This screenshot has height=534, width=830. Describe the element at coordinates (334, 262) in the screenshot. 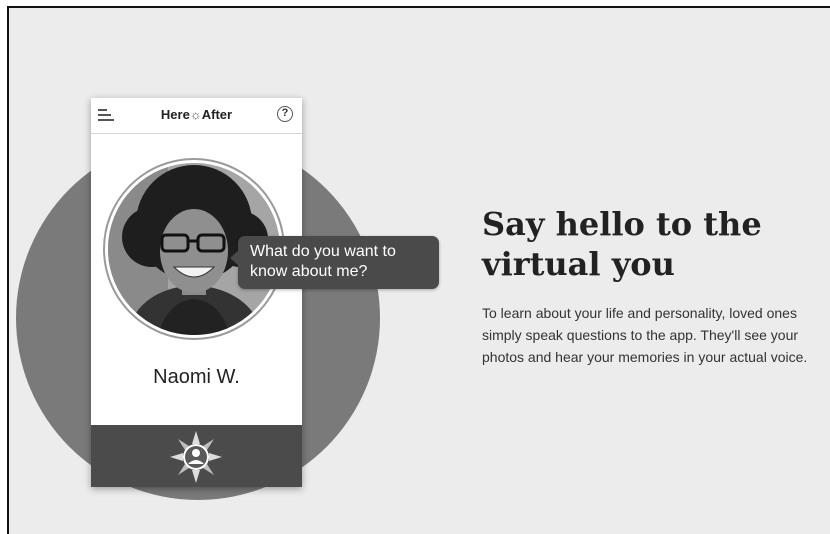

I see `speech-bubble: What do you want to know about me?` at that location.